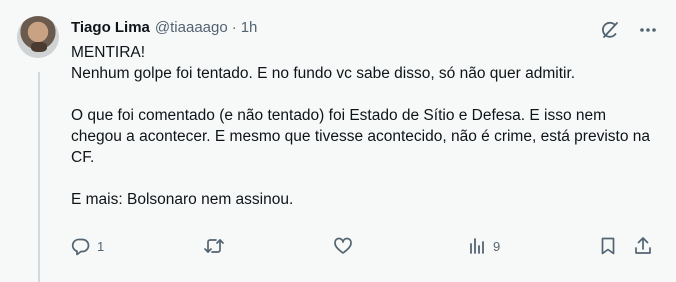 The image size is (676, 282). Describe the element at coordinates (249, 28) in the screenshot. I see `timestamp: 1h` at that location.